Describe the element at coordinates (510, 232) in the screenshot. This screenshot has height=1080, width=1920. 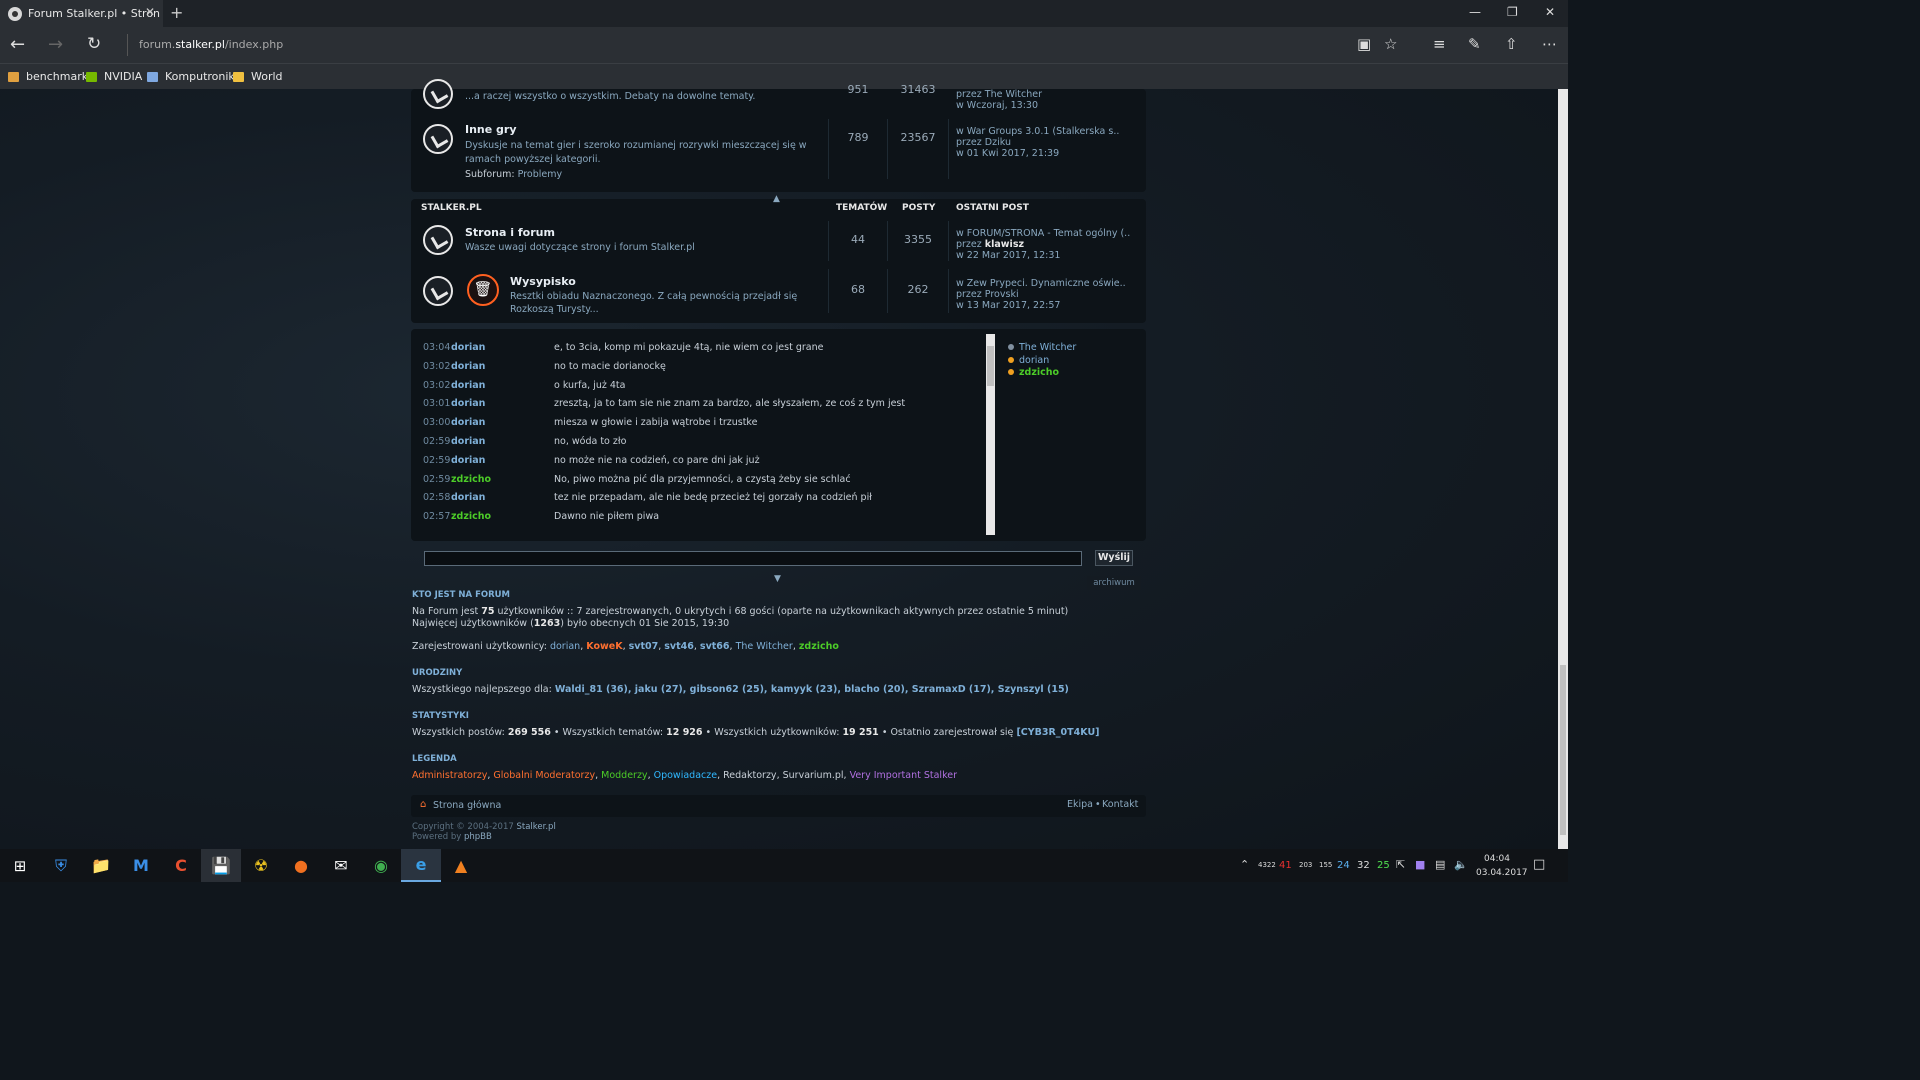
I see `forum-title: Strona i forum` at that location.